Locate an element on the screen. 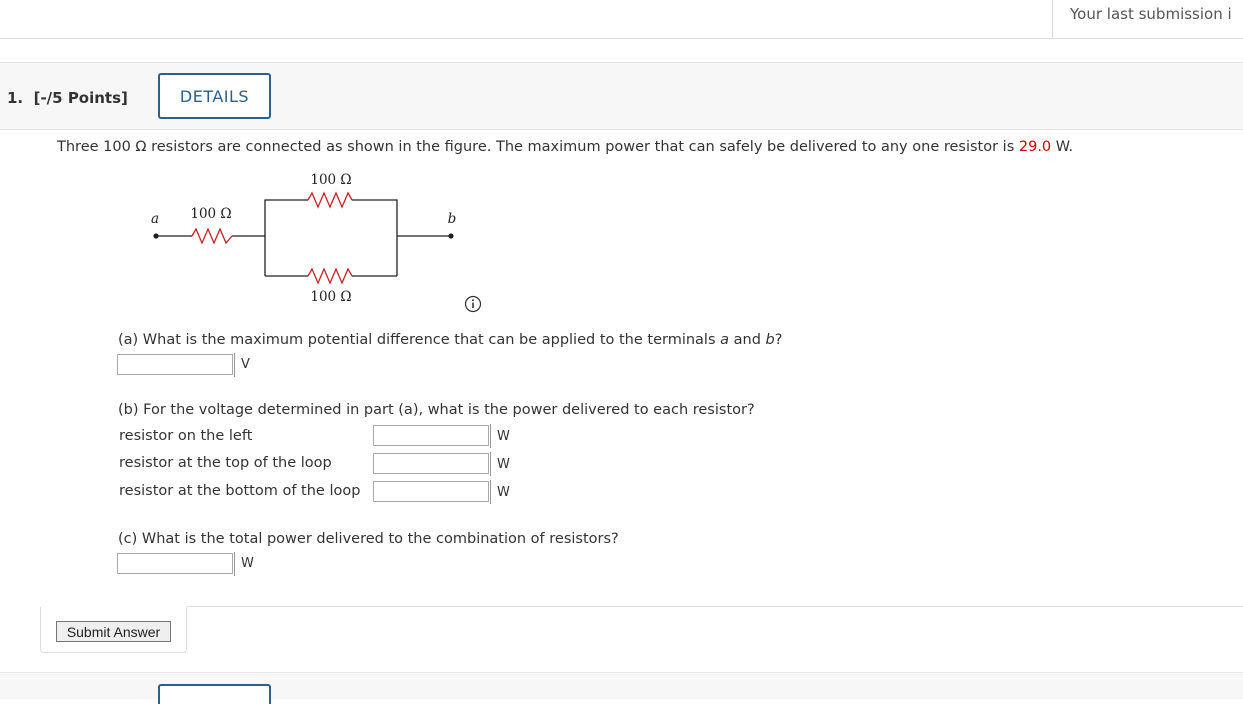 The width and height of the screenshot is (1243, 704). part-c-input is located at coordinates (175, 563).